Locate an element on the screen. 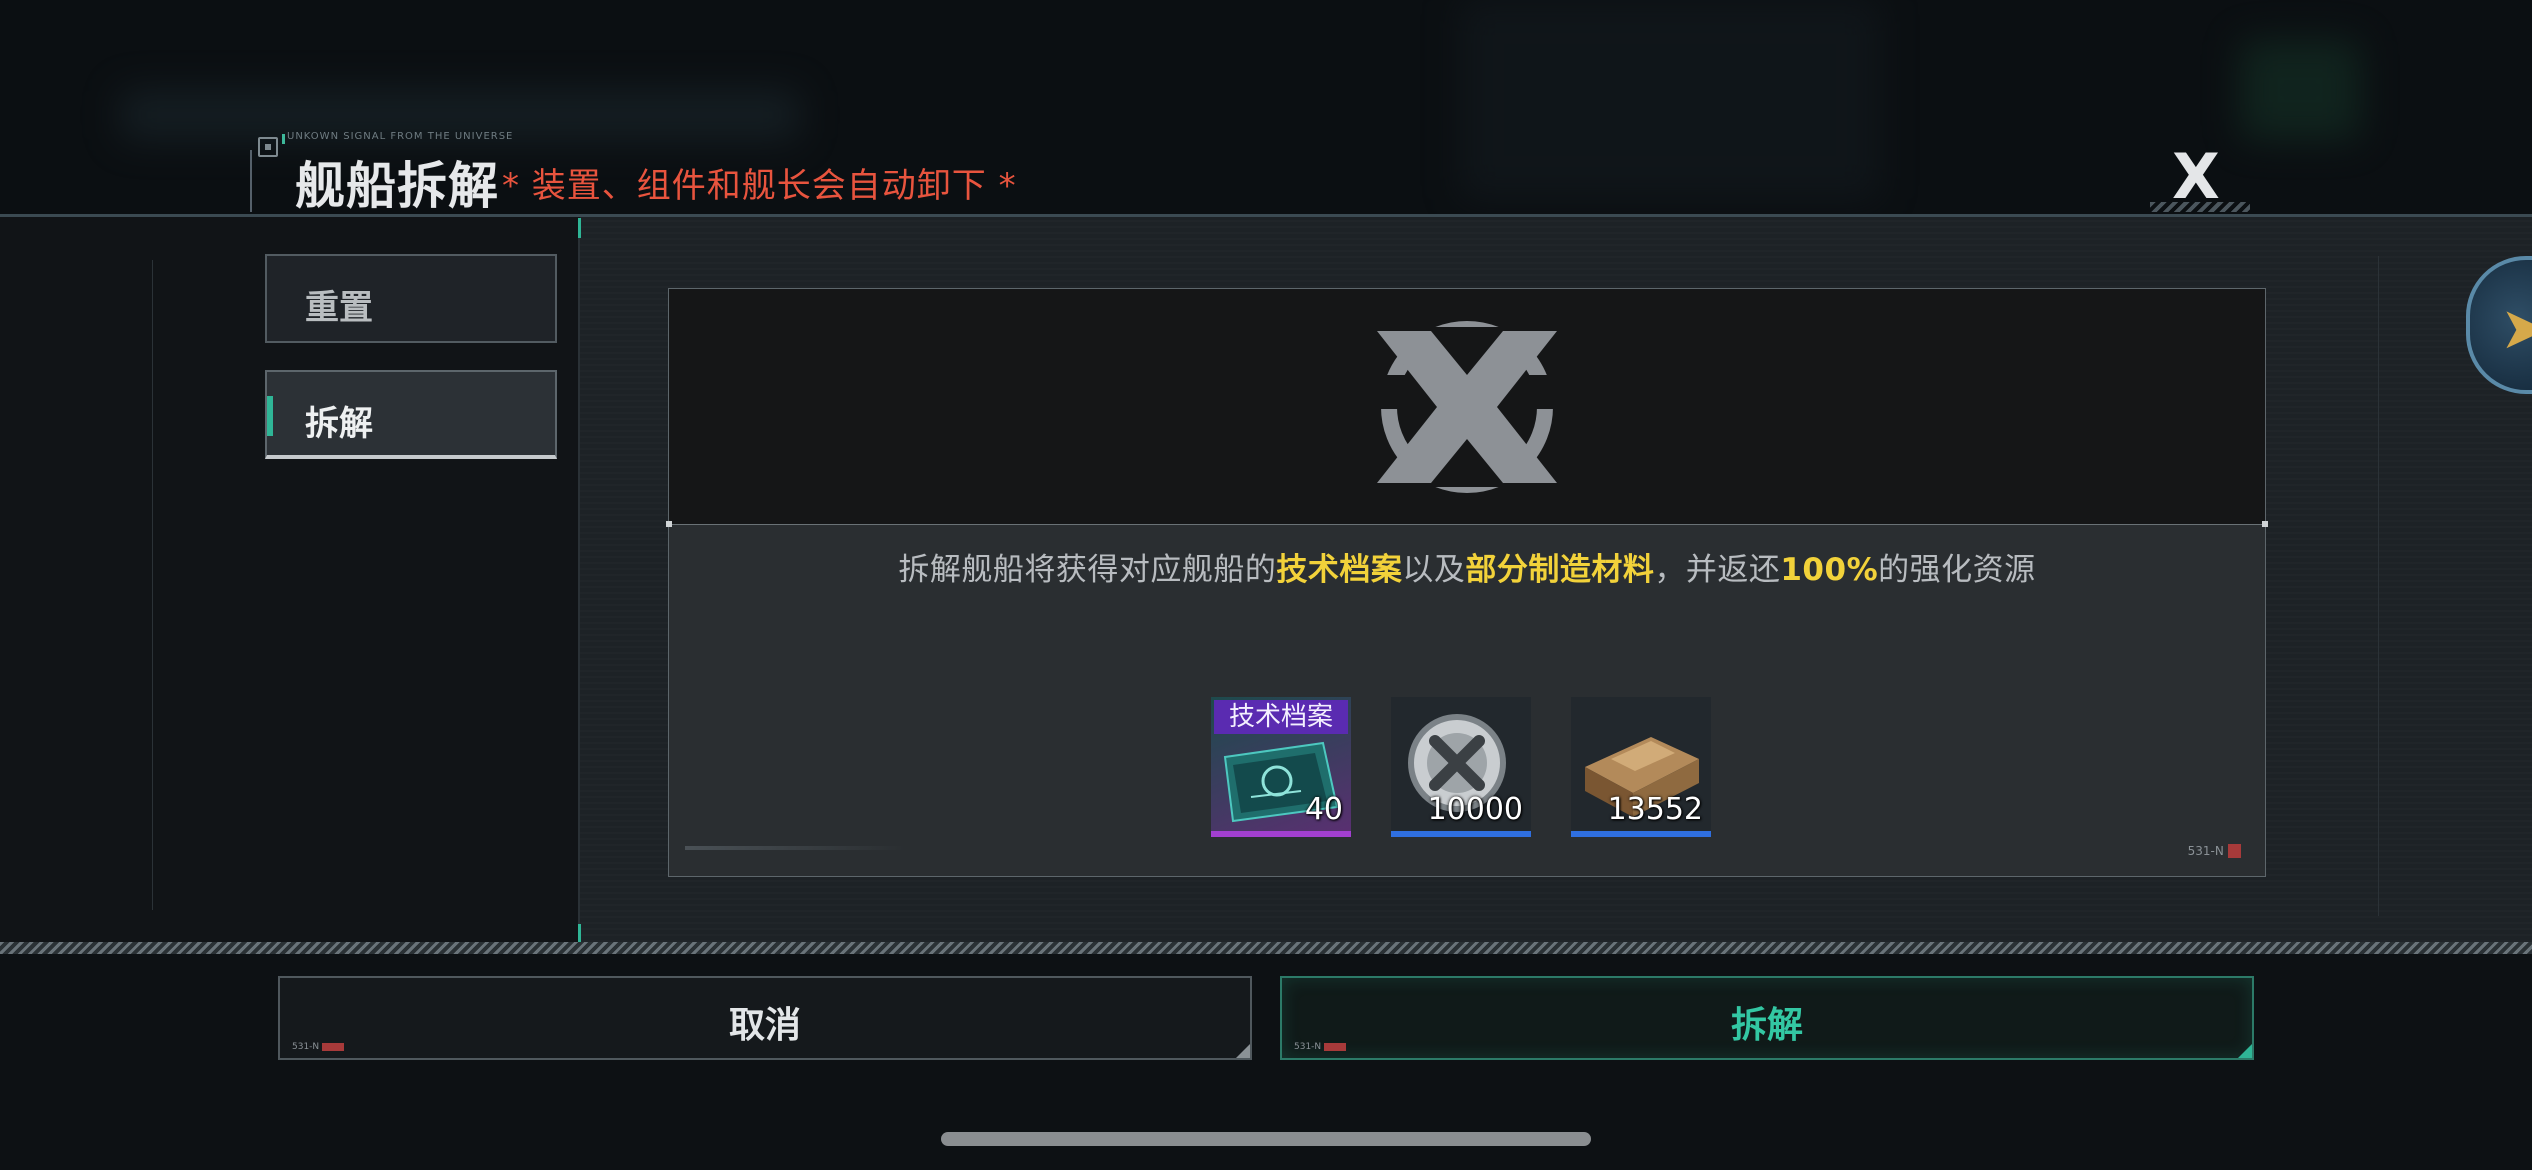  close-hatch is located at coordinates (2200, 207).